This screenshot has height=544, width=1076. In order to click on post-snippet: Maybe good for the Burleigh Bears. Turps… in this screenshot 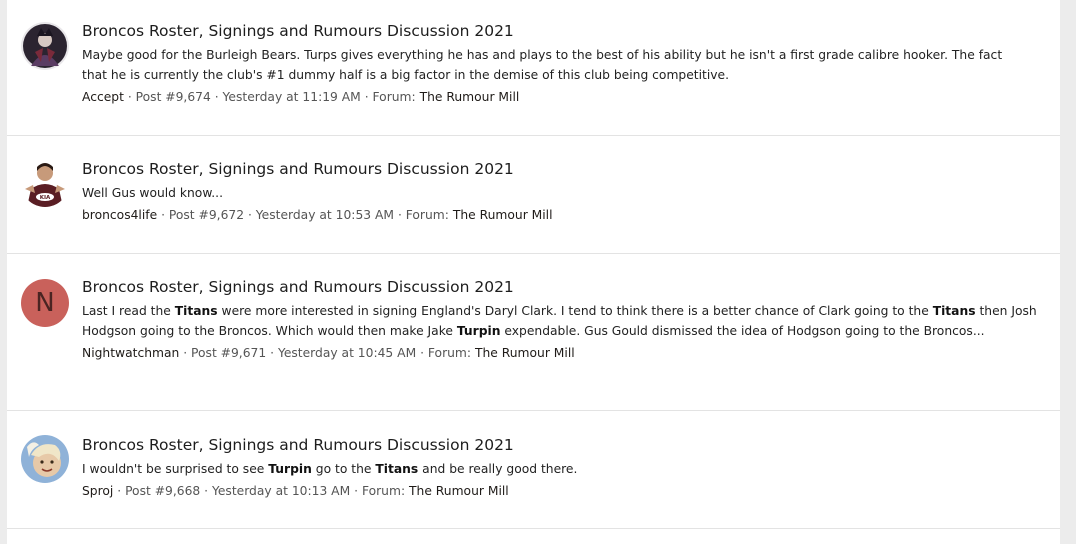, I will do `click(564, 65)`.